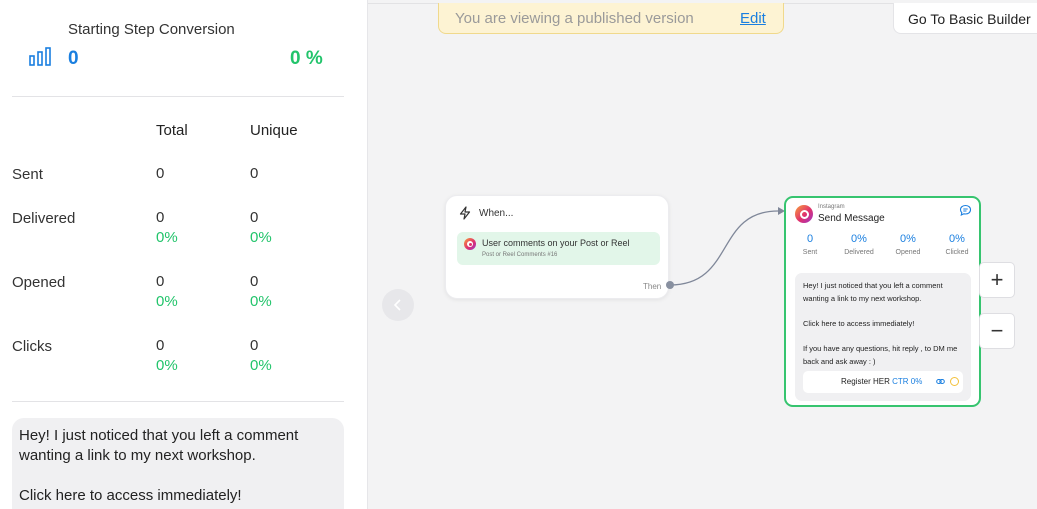 The height and width of the screenshot is (509, 1037). Describe the element at coordinates (954, 381) in the screenshot. I see `status-circle-icon` at that location.